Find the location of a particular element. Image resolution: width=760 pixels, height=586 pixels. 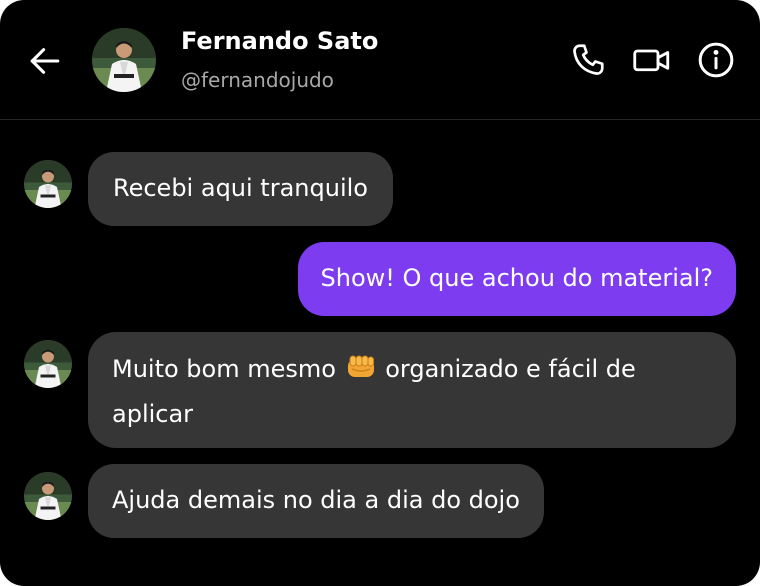

video-call-button is located at coordinates (652, 60).